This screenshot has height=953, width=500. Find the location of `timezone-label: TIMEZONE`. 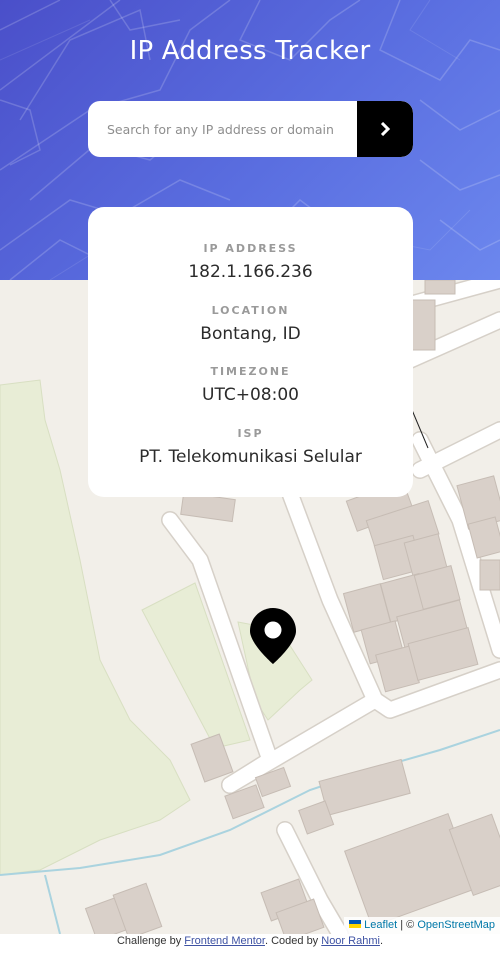

timezone-label: TIMEZONE is located at coordinates (250, 371).